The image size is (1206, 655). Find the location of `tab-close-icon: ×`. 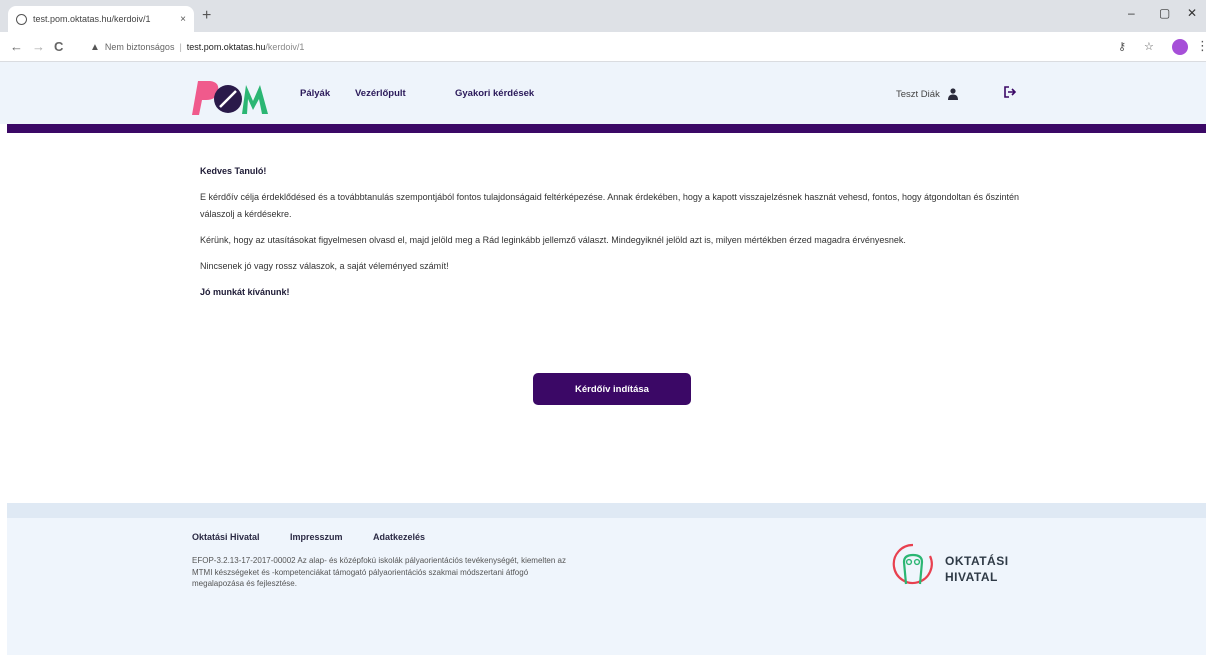

tab-close-icon: × is located at coordinates (183, 19).